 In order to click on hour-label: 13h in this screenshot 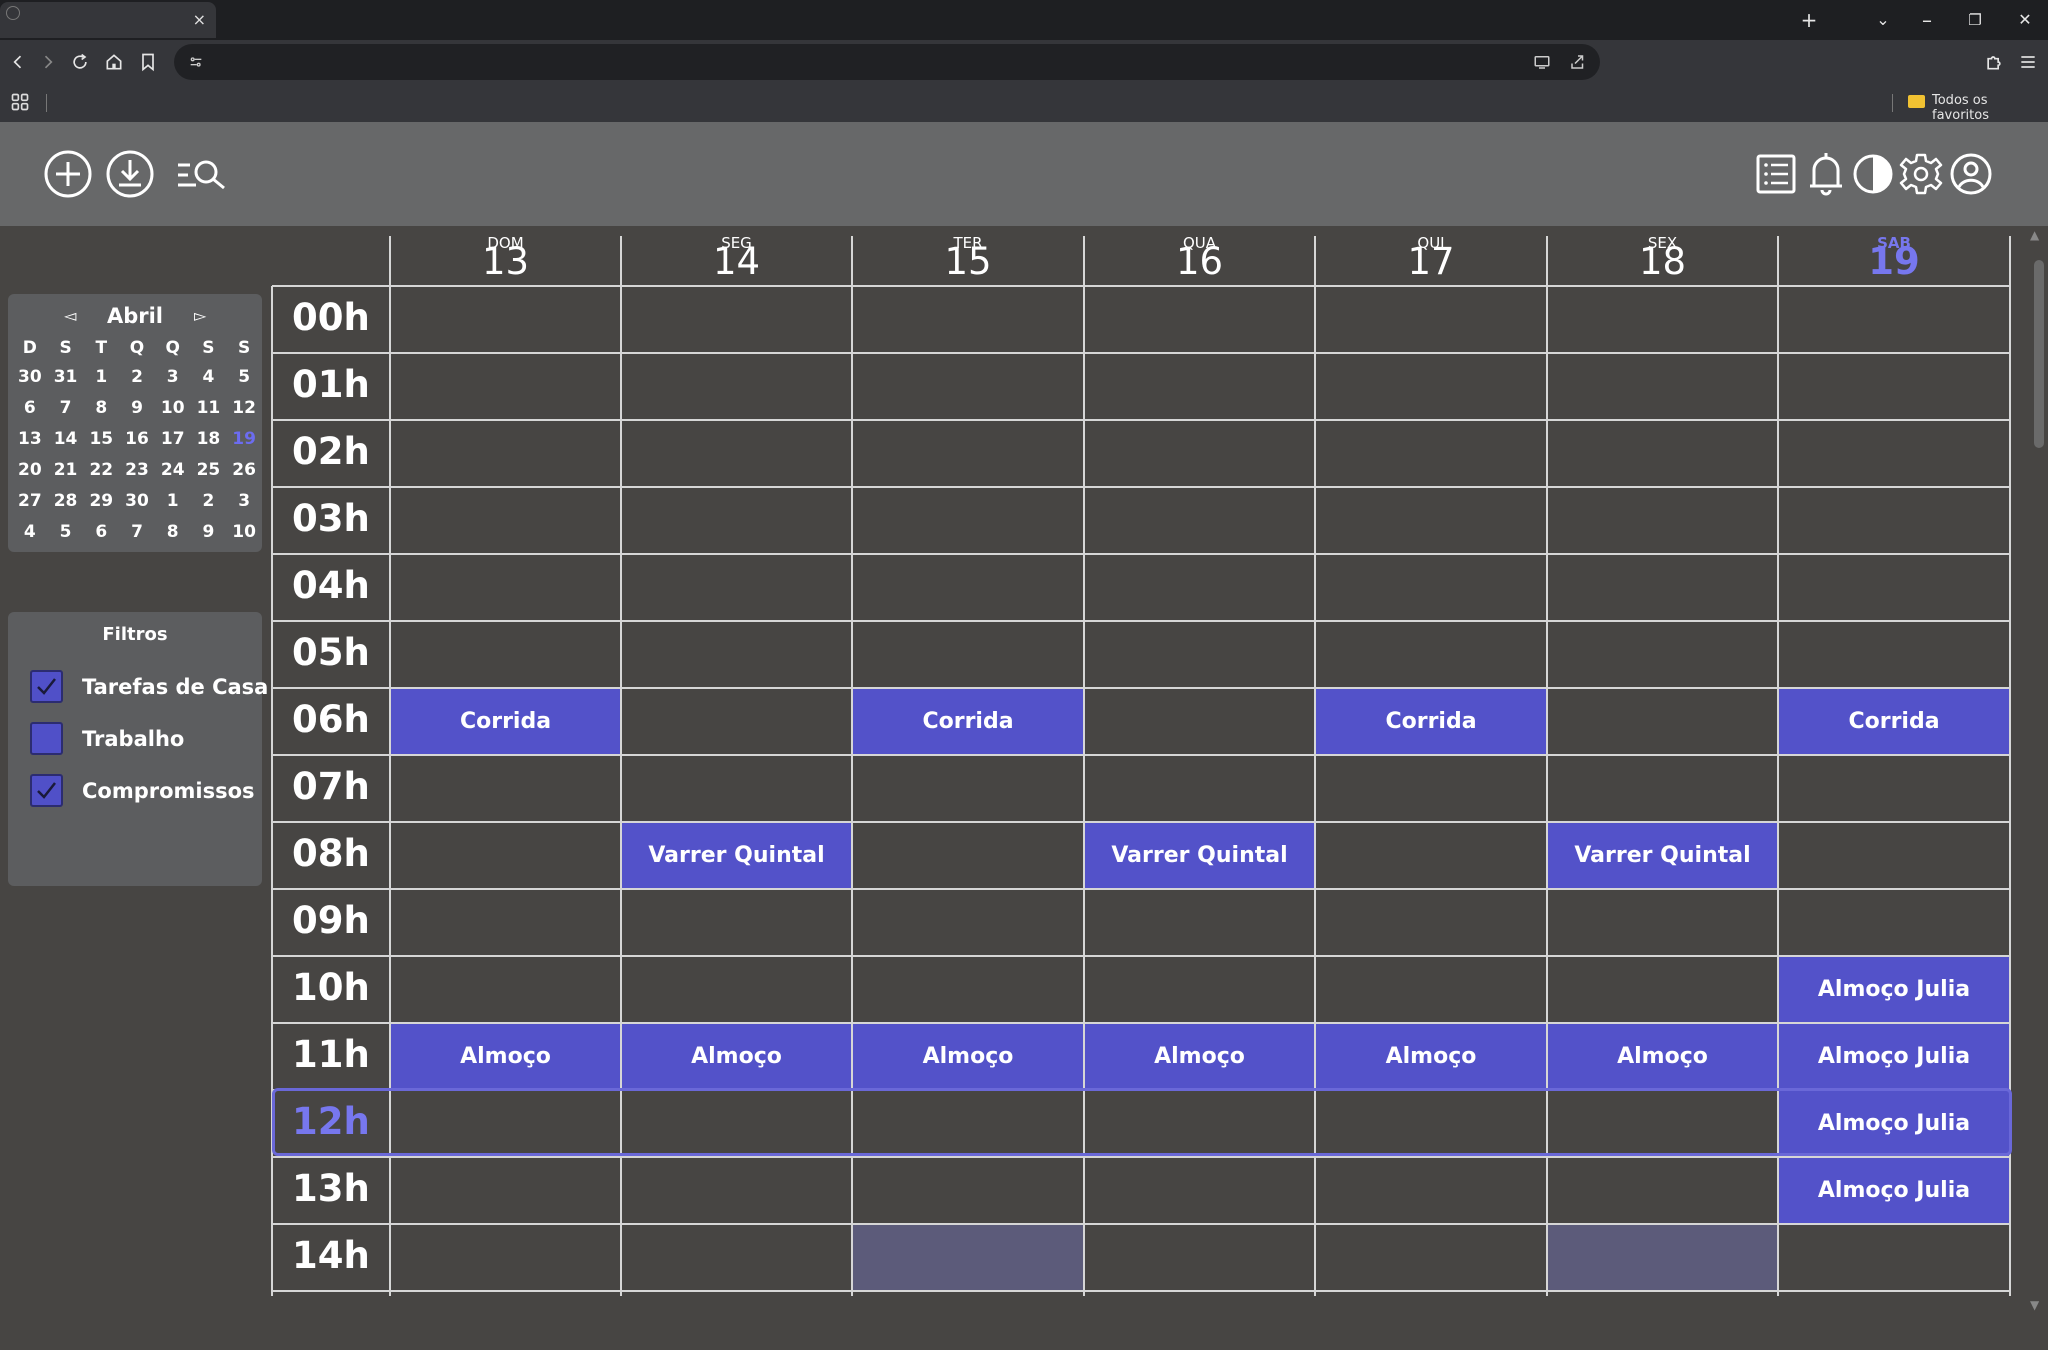, I will do `click(331, 1188)`.